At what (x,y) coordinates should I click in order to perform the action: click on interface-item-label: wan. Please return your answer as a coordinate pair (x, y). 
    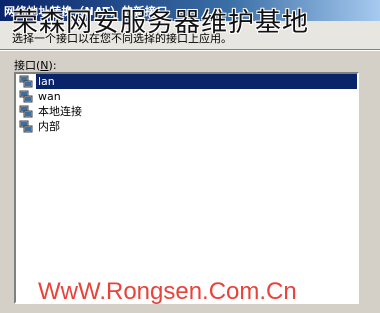
    Looking at the image, I should click on (49, 96).